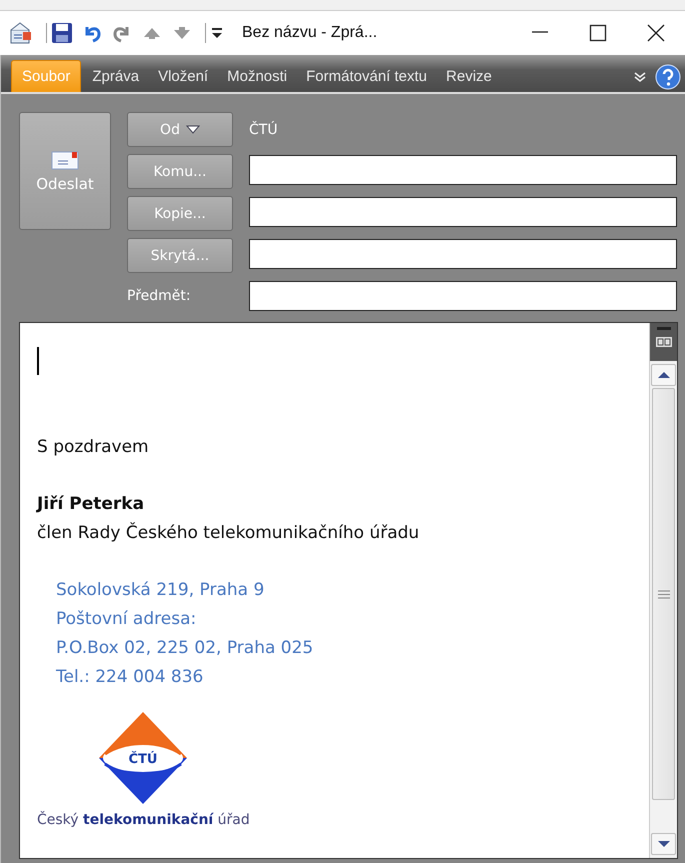 This screenshot has width=685, height=863. Describe the element at coordinates (640, 76) in the screenshot. I see `chevron-icon` at that location.